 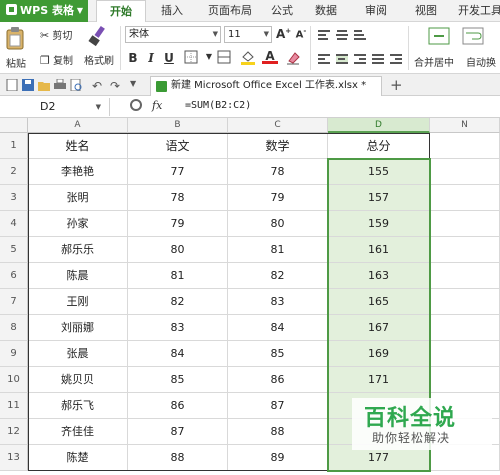 I want to click on table-cell: 171, so click(x=379, y=380).